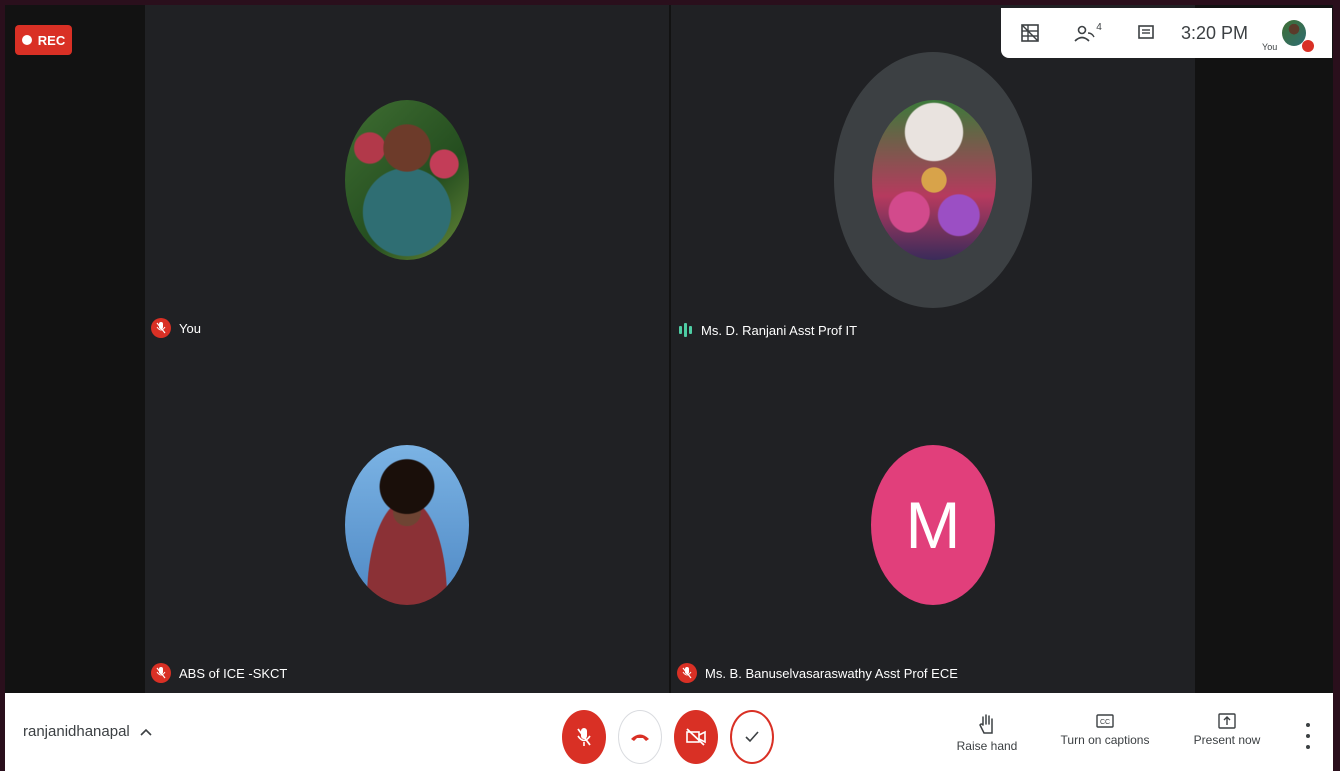 The width and height of the screenshot is (1340, 771). What do you see at coordinates (233, 673) in the screenshot?
I see `participant-name: ABS of ICE -SKCT` at bounding box center [233, 673].